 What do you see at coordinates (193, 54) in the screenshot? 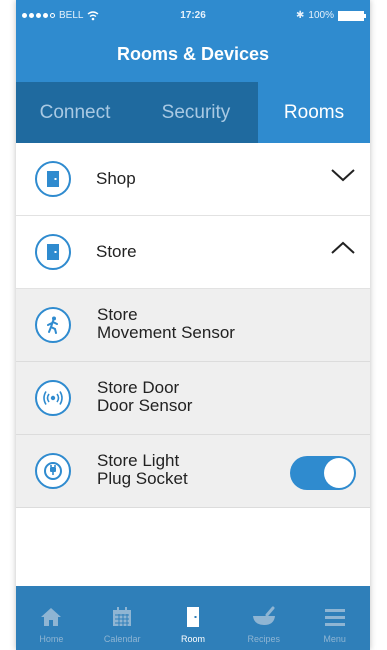
I see `page-title: Rooms & Devices` at bounding box center [193, 54].